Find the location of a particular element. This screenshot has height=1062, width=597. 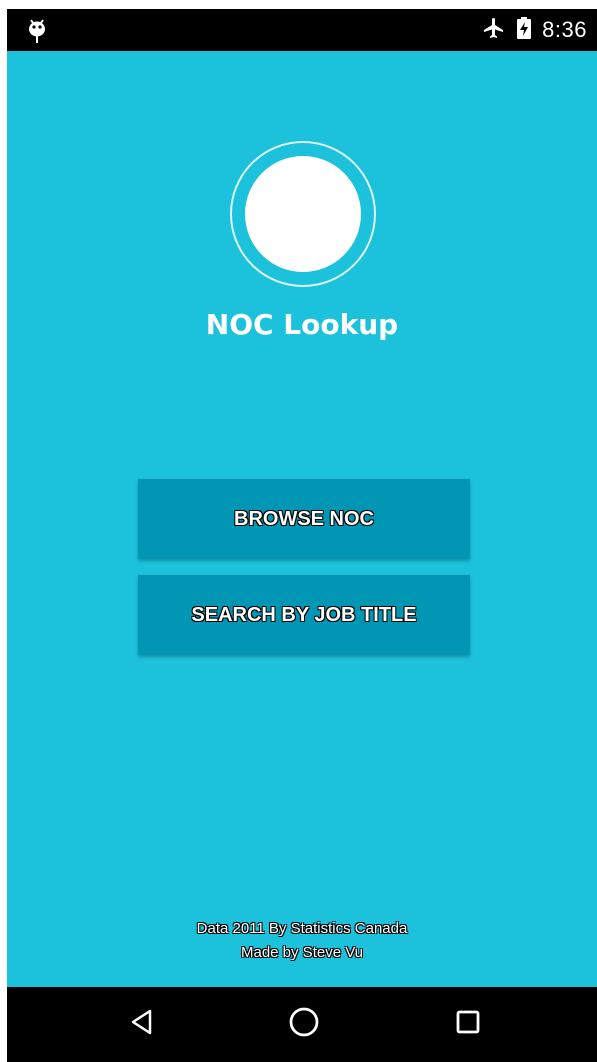

search-by-job-title-button: SEARCH BY JOB TITLE is located at coordinates (304, 615).